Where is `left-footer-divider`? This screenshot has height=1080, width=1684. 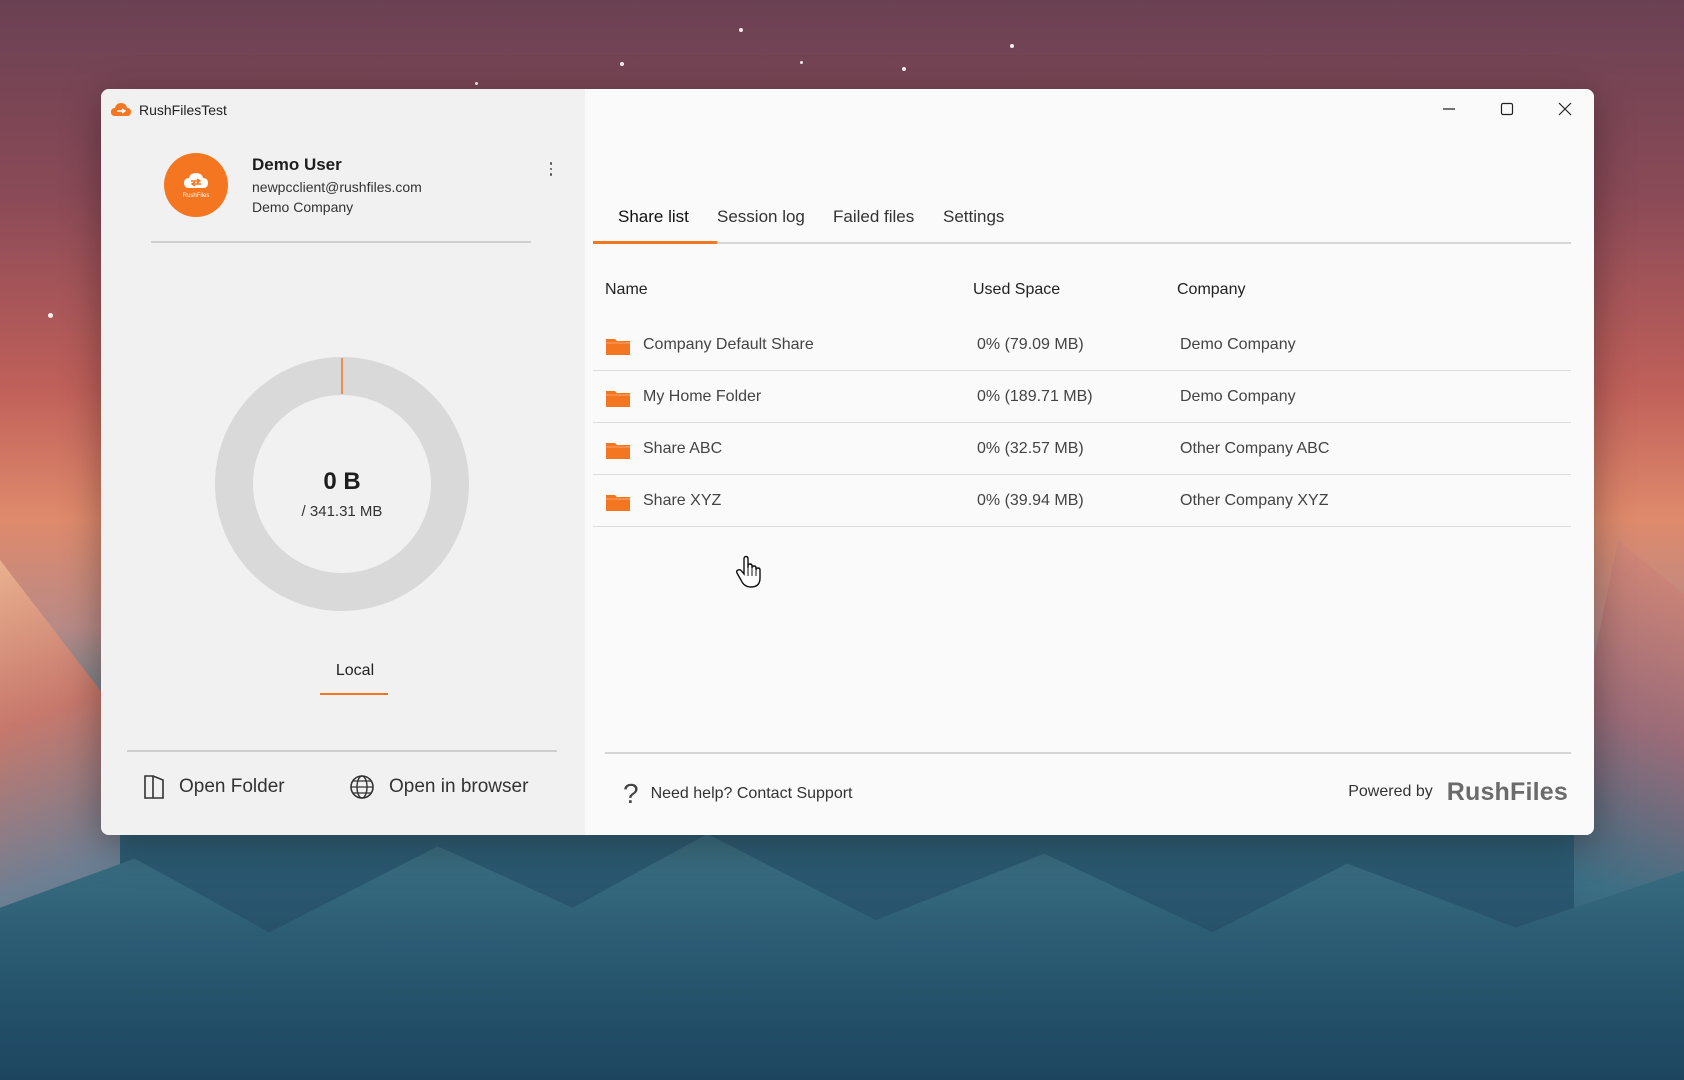
left-footer-divider is located at coordinates (342, 751).